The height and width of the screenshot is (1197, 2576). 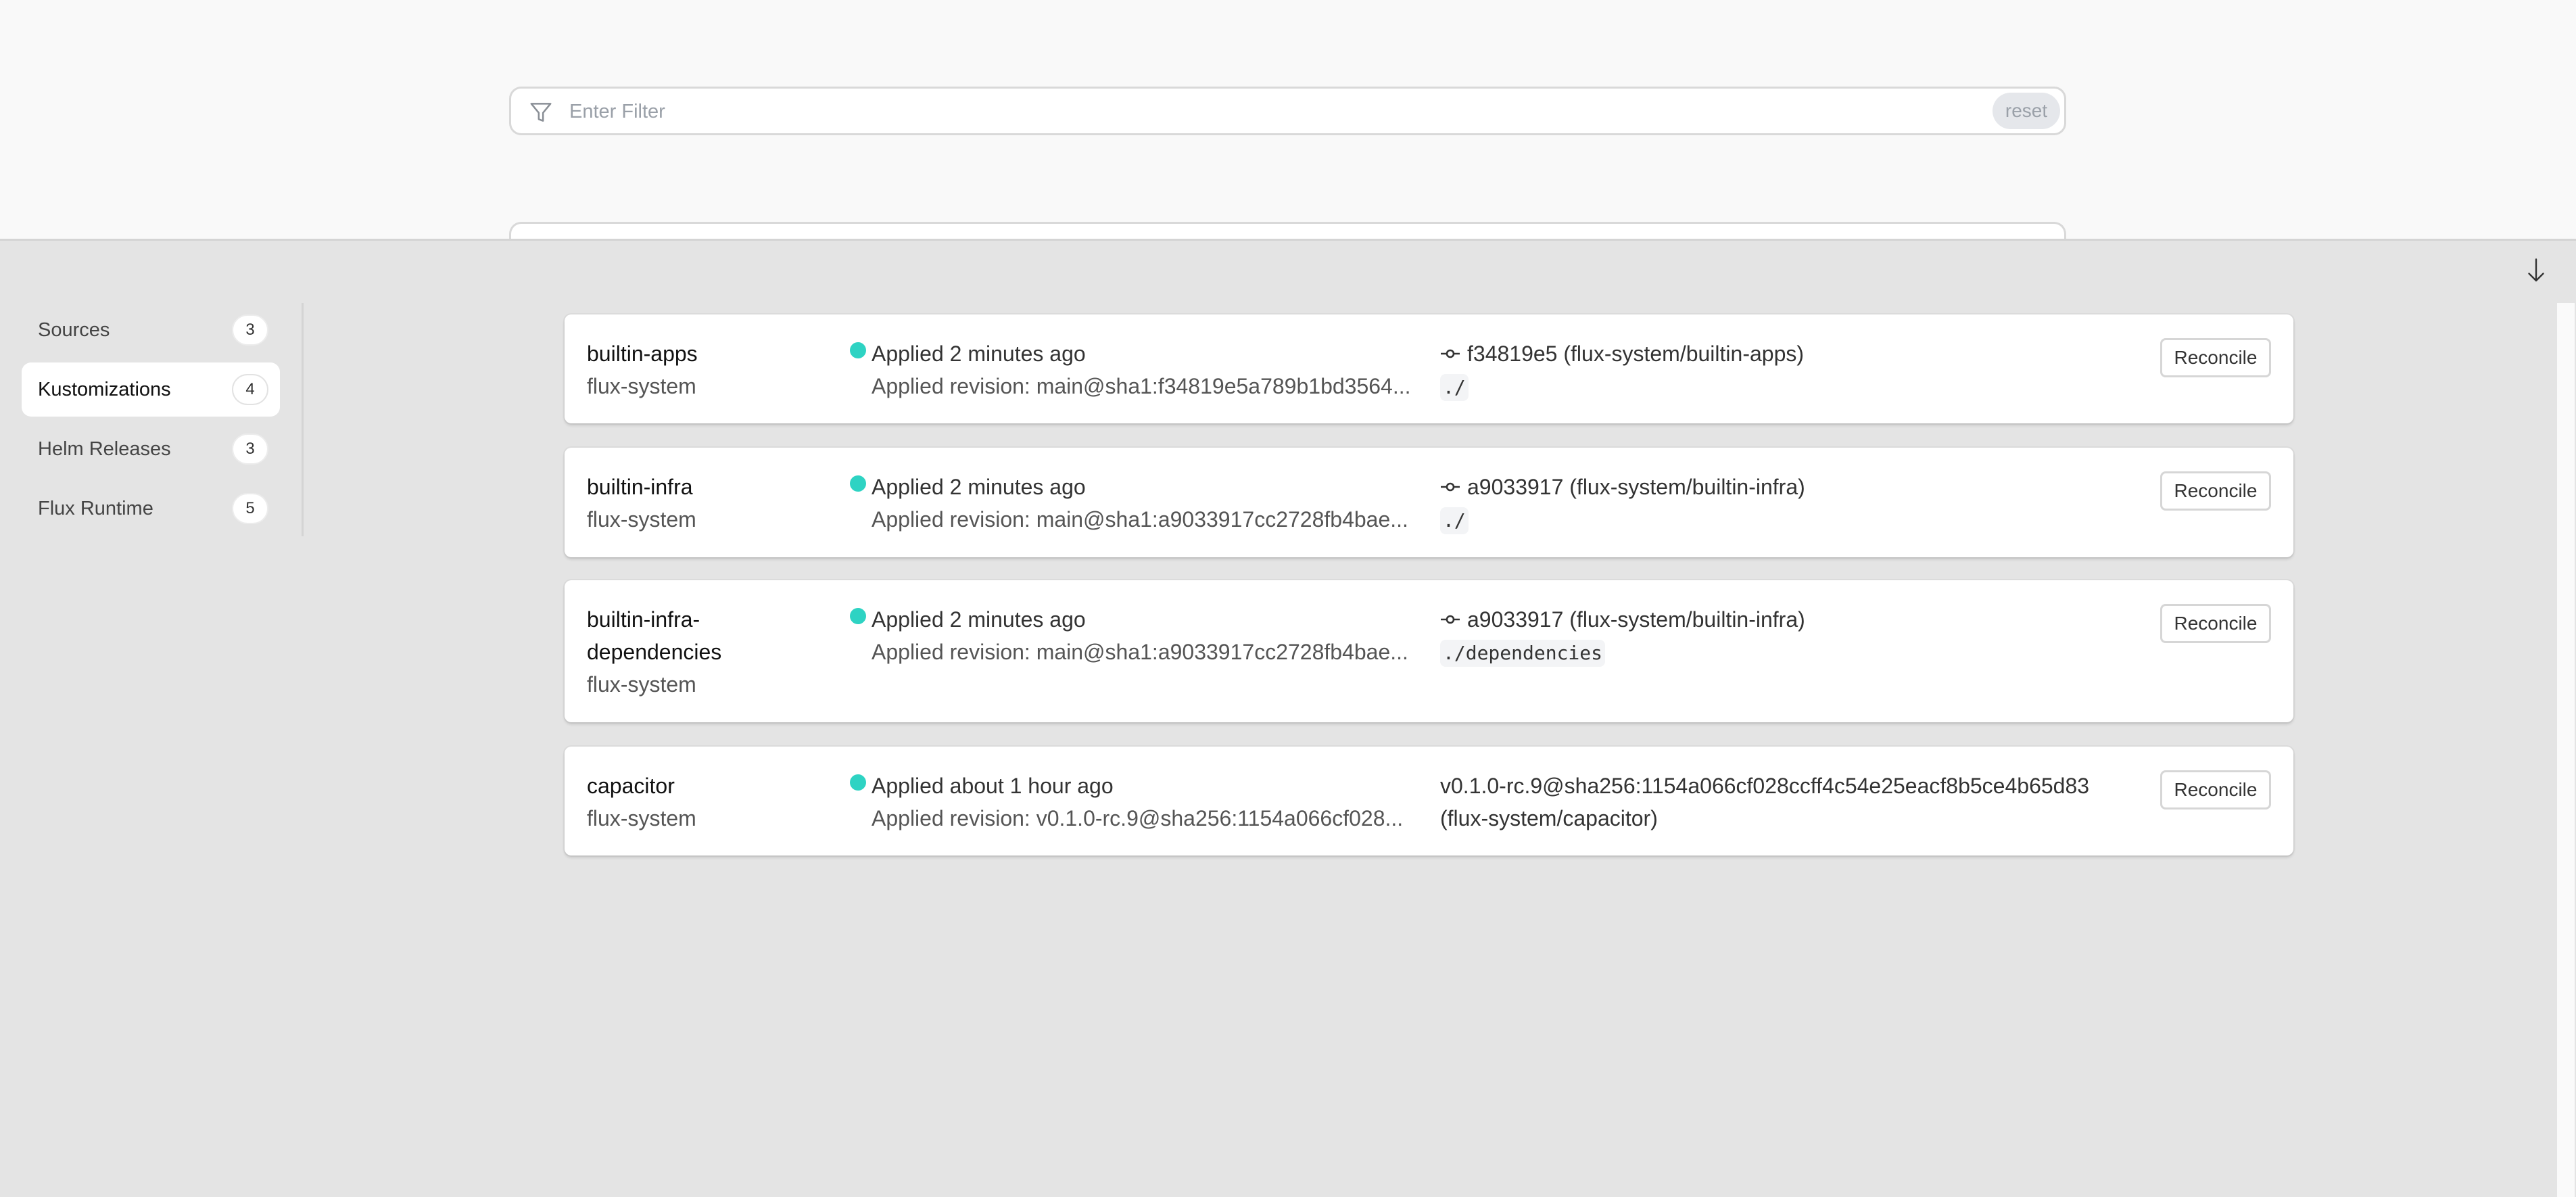 I want to click on sidebar-item-label: Helm Releases, so click(x=104, y=449).